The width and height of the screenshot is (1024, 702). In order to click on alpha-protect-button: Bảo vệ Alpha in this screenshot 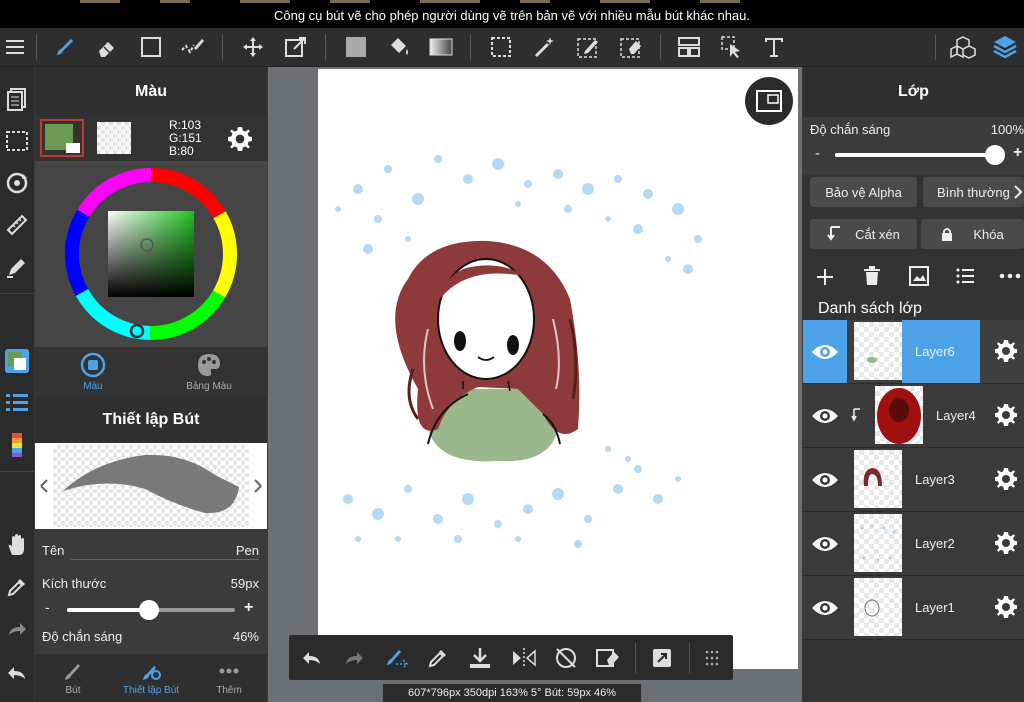, I will do `click(863, 192)`.